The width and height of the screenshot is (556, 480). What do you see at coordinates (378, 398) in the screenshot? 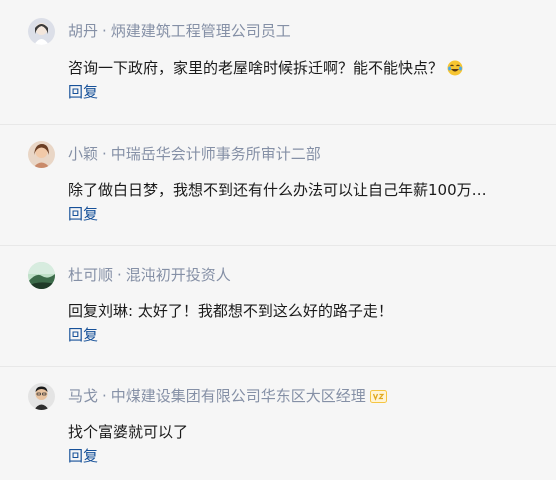
I see `verified-badge-icon` at bounding box center [378, 398].